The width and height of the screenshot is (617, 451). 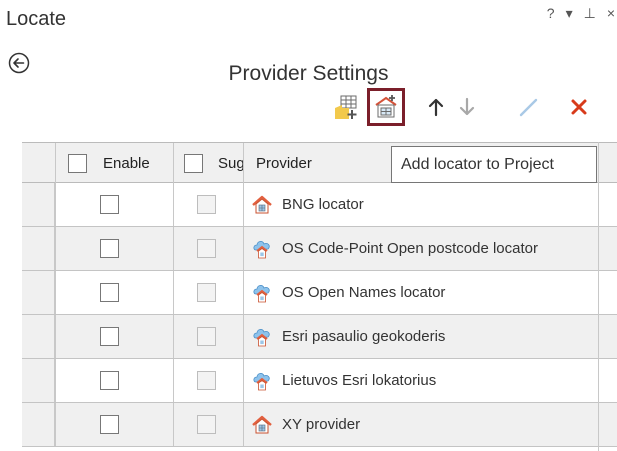 I want to click on table-row: XY provider, so click(x=319, y=425).